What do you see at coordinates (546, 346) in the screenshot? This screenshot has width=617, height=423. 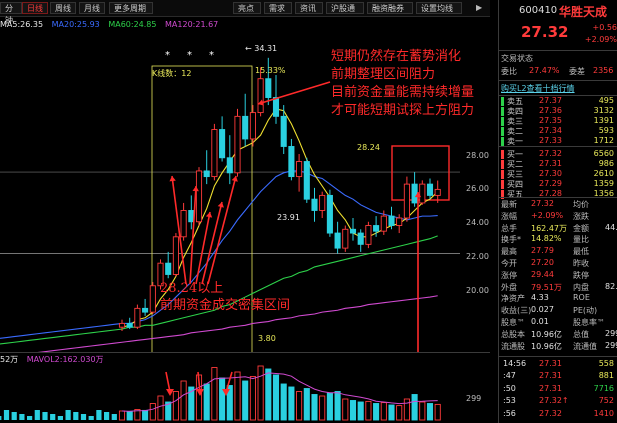 I see `stat-value: 10.96亿` at bounding box center [546, 346].